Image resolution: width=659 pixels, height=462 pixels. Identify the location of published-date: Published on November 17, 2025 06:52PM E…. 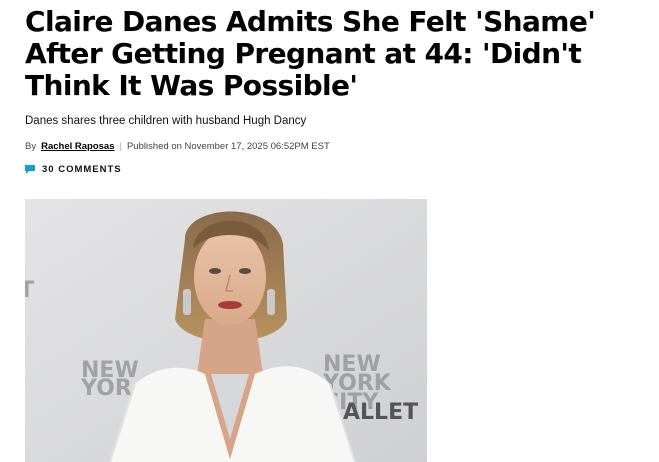
(228, 146).